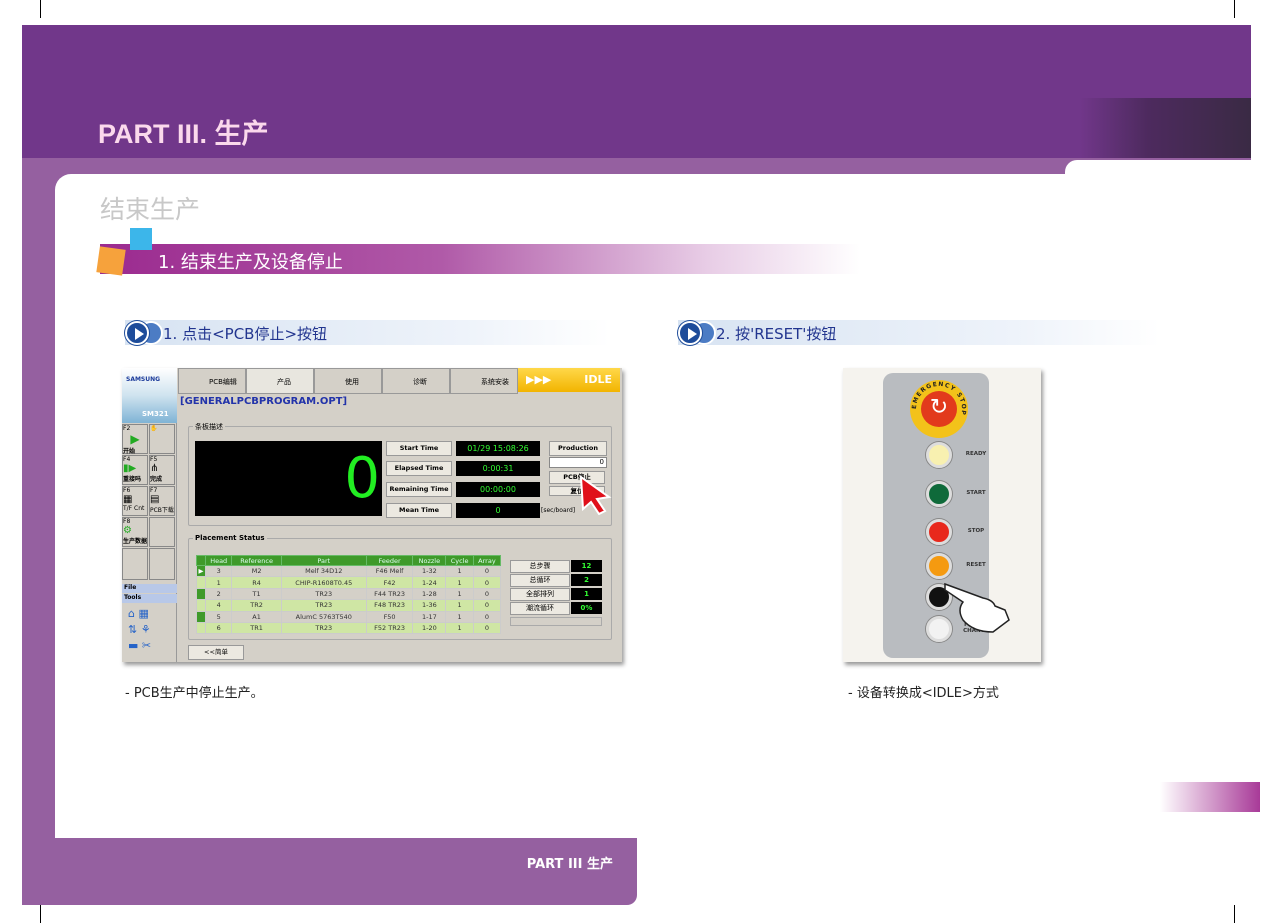  I want to click on table-cell: F48 TR23, so click(389, 605).